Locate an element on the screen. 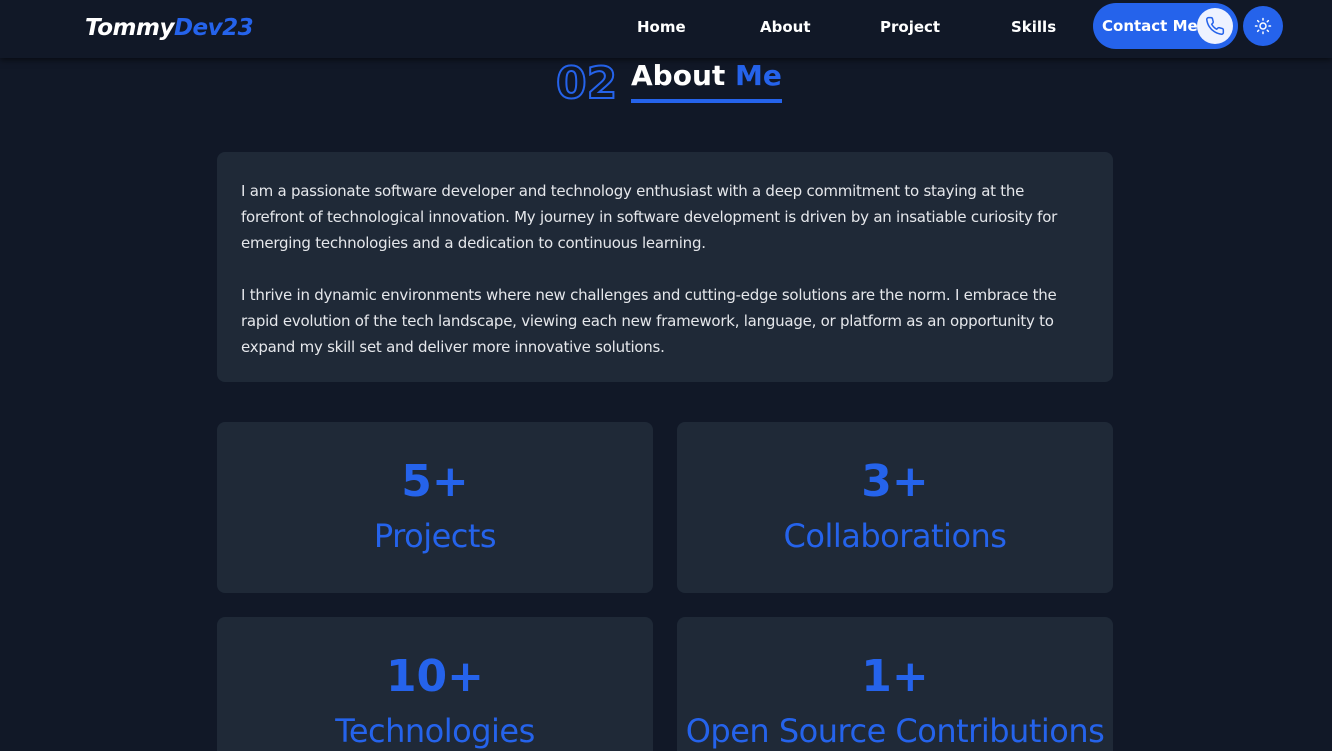 This screenshot has height=751, width=1332. sun-icon is located at coordinates (1263, 26).